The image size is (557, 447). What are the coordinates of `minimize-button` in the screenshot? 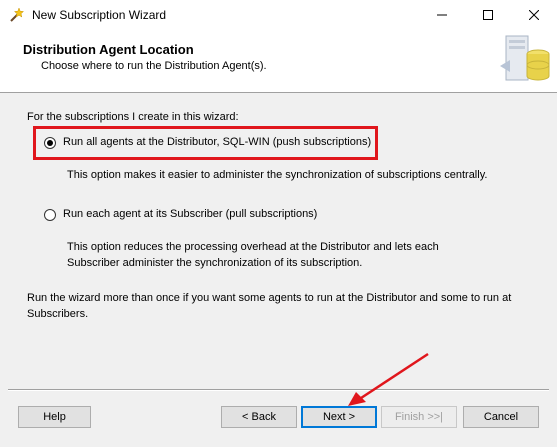 It's located at (442, 15).